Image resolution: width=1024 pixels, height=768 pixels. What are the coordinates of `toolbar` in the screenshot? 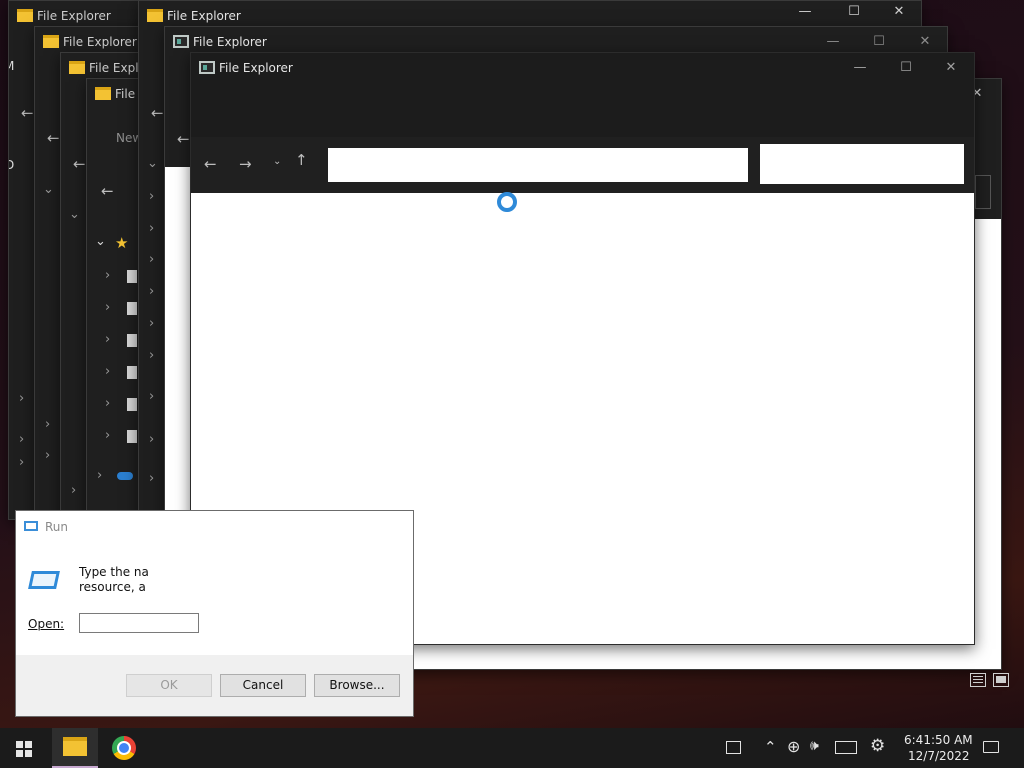 It's located at (582, 110).